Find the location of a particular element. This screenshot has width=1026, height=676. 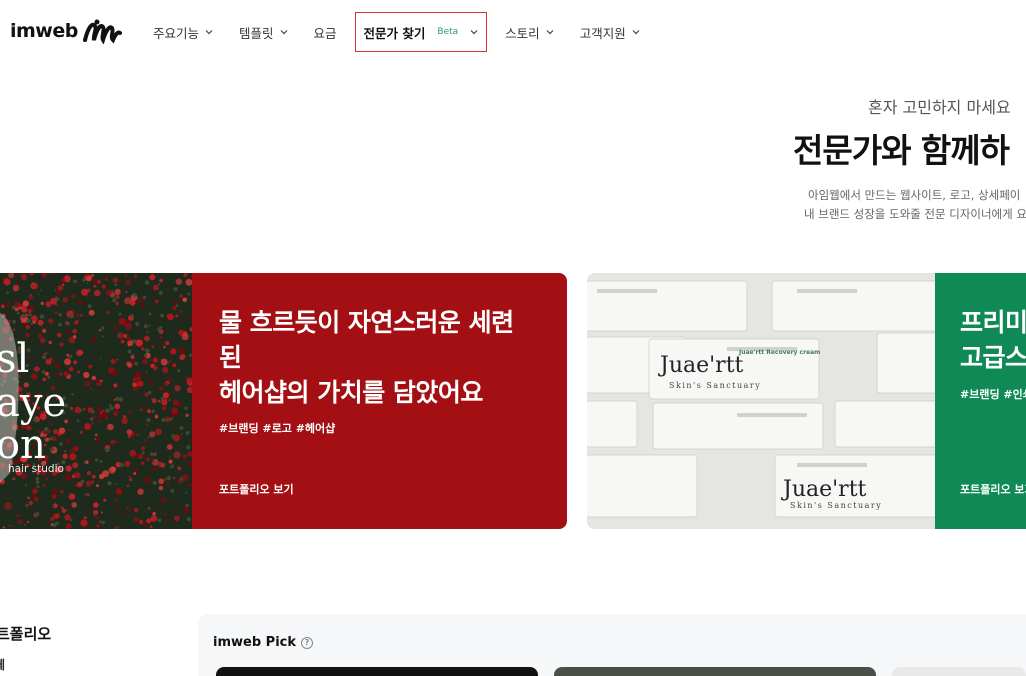

imweb-pick-title: imweb Pick ? is located at coordinates (263, 642).